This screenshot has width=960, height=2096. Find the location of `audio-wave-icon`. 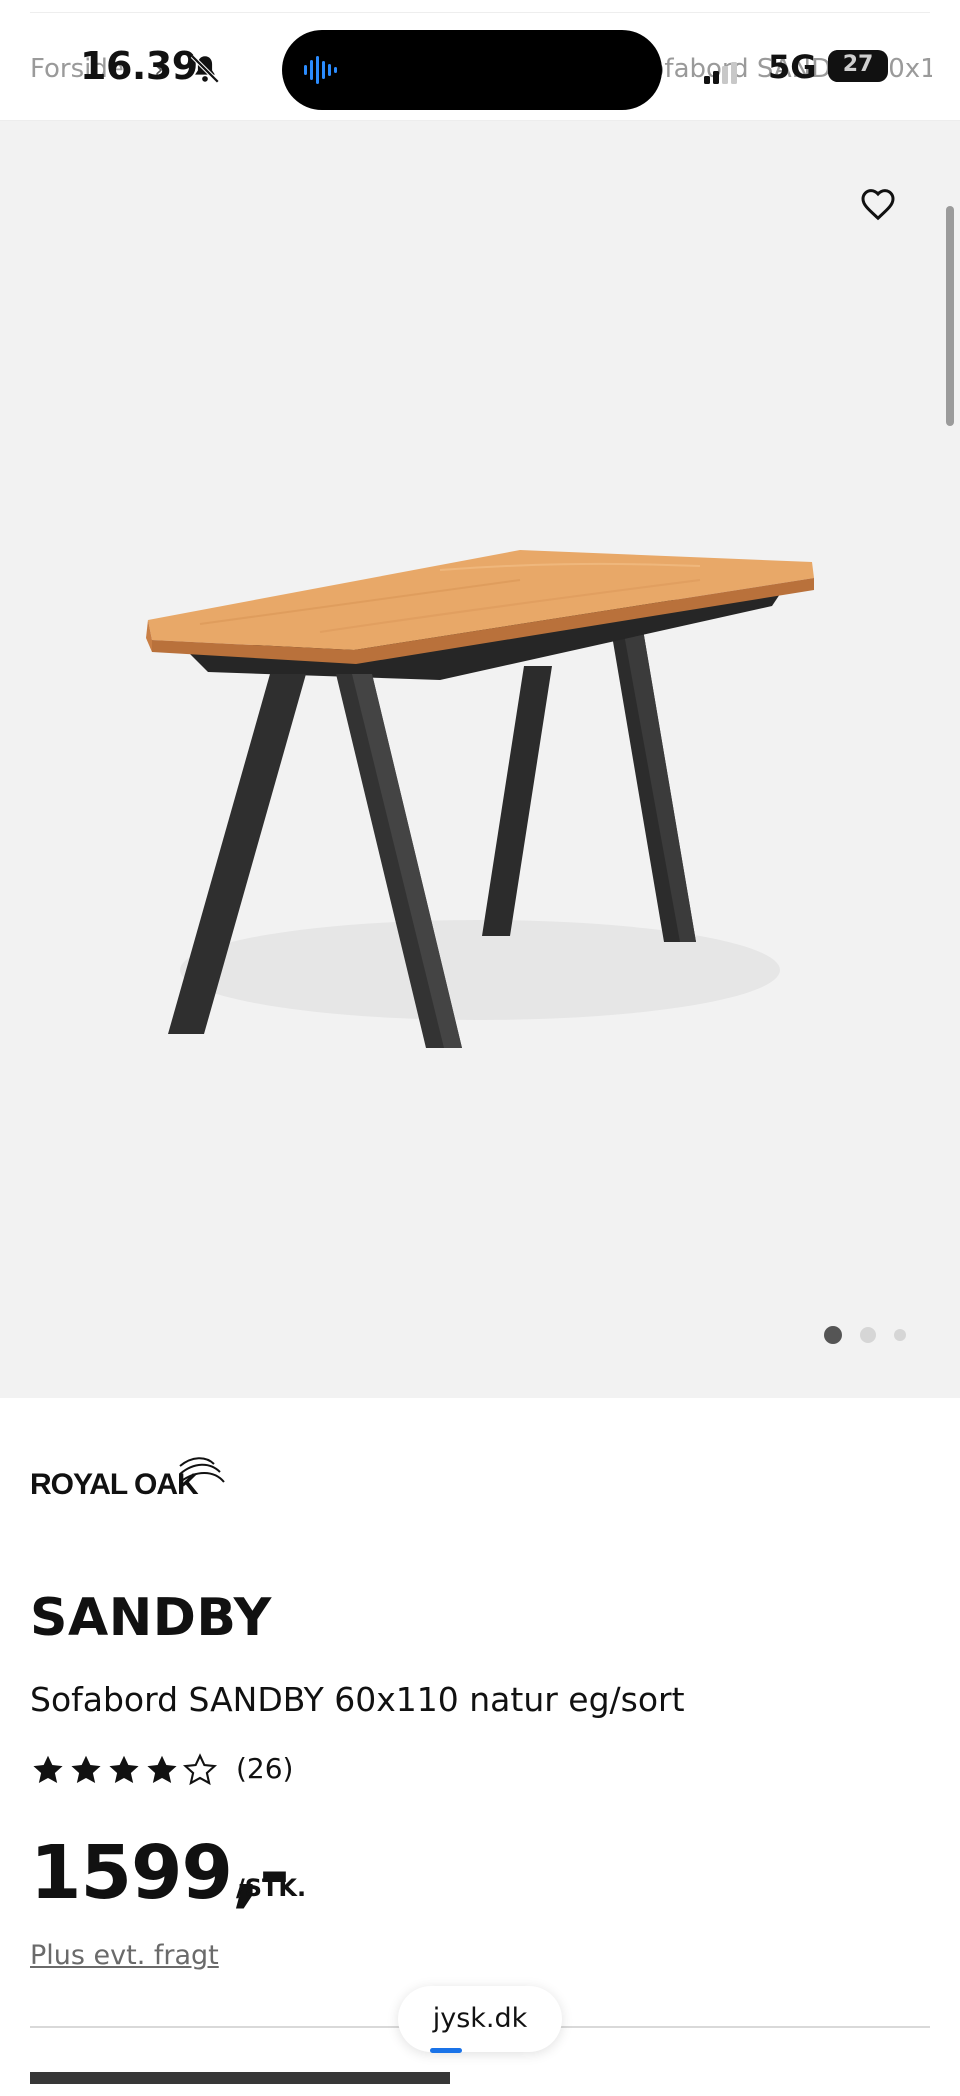

audio-wave-icon is located at coordinates (320, 70).